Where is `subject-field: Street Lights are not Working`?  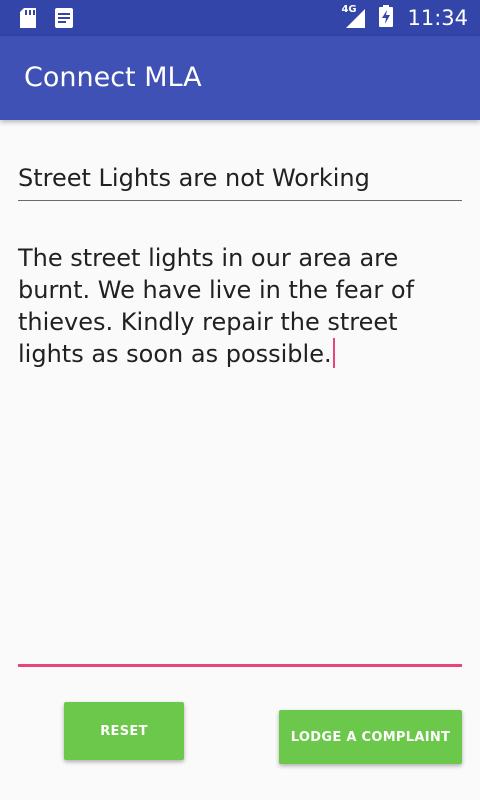
subject-field: Street Lights are not Working is located at coordinates (240, 180).